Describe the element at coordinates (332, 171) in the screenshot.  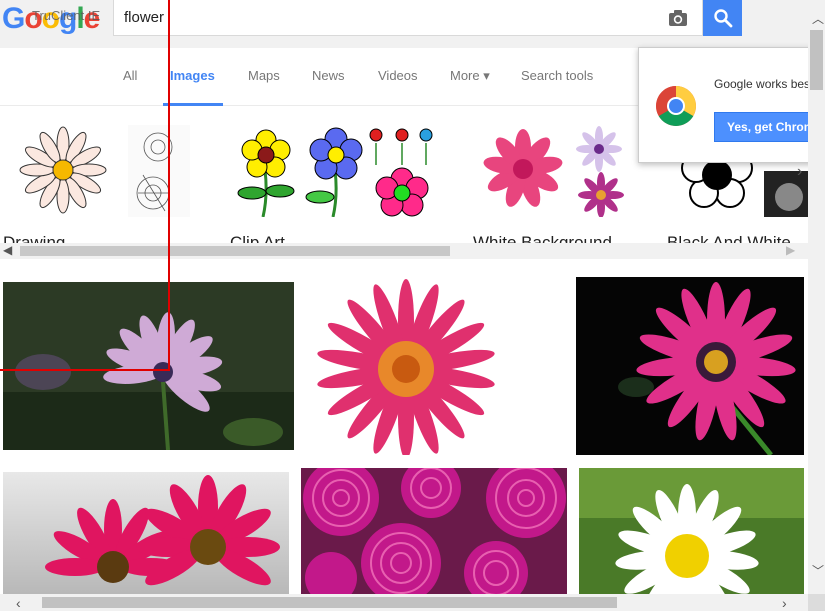
I see `clip-art-thumbnail` at that location.